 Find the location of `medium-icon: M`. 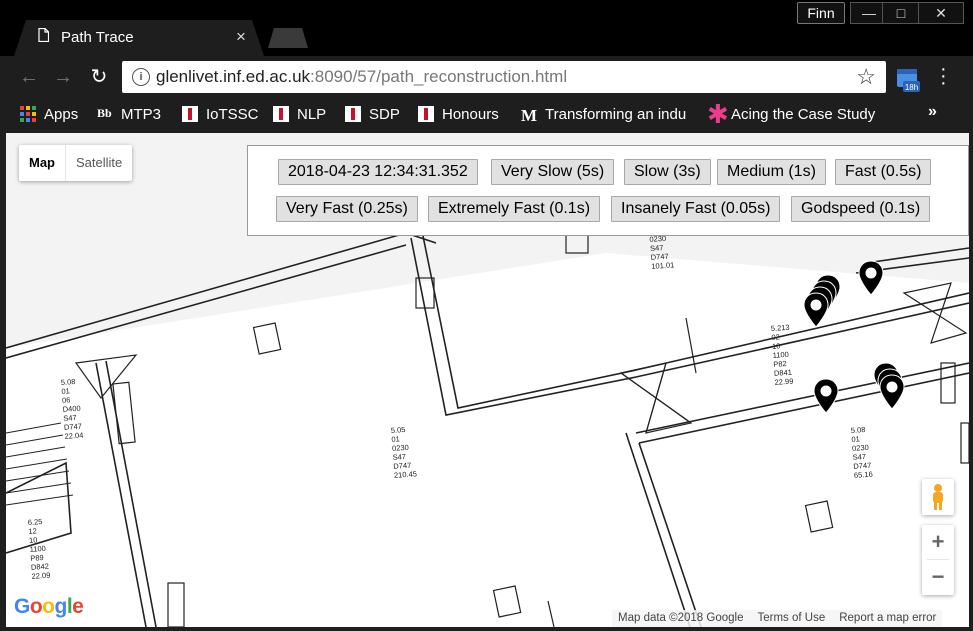

medium-icon: M is located at coordinates (529, 115).